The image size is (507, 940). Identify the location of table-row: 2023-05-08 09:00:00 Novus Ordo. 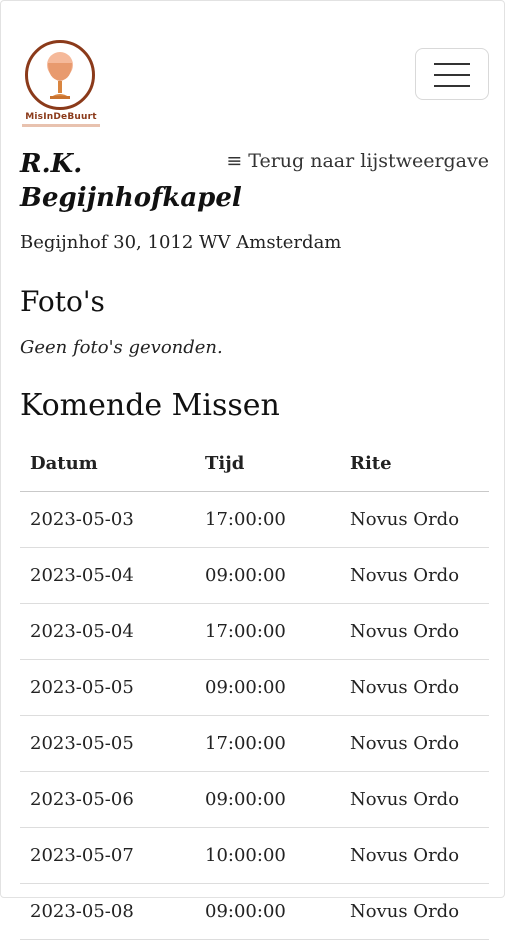
(254, 911).